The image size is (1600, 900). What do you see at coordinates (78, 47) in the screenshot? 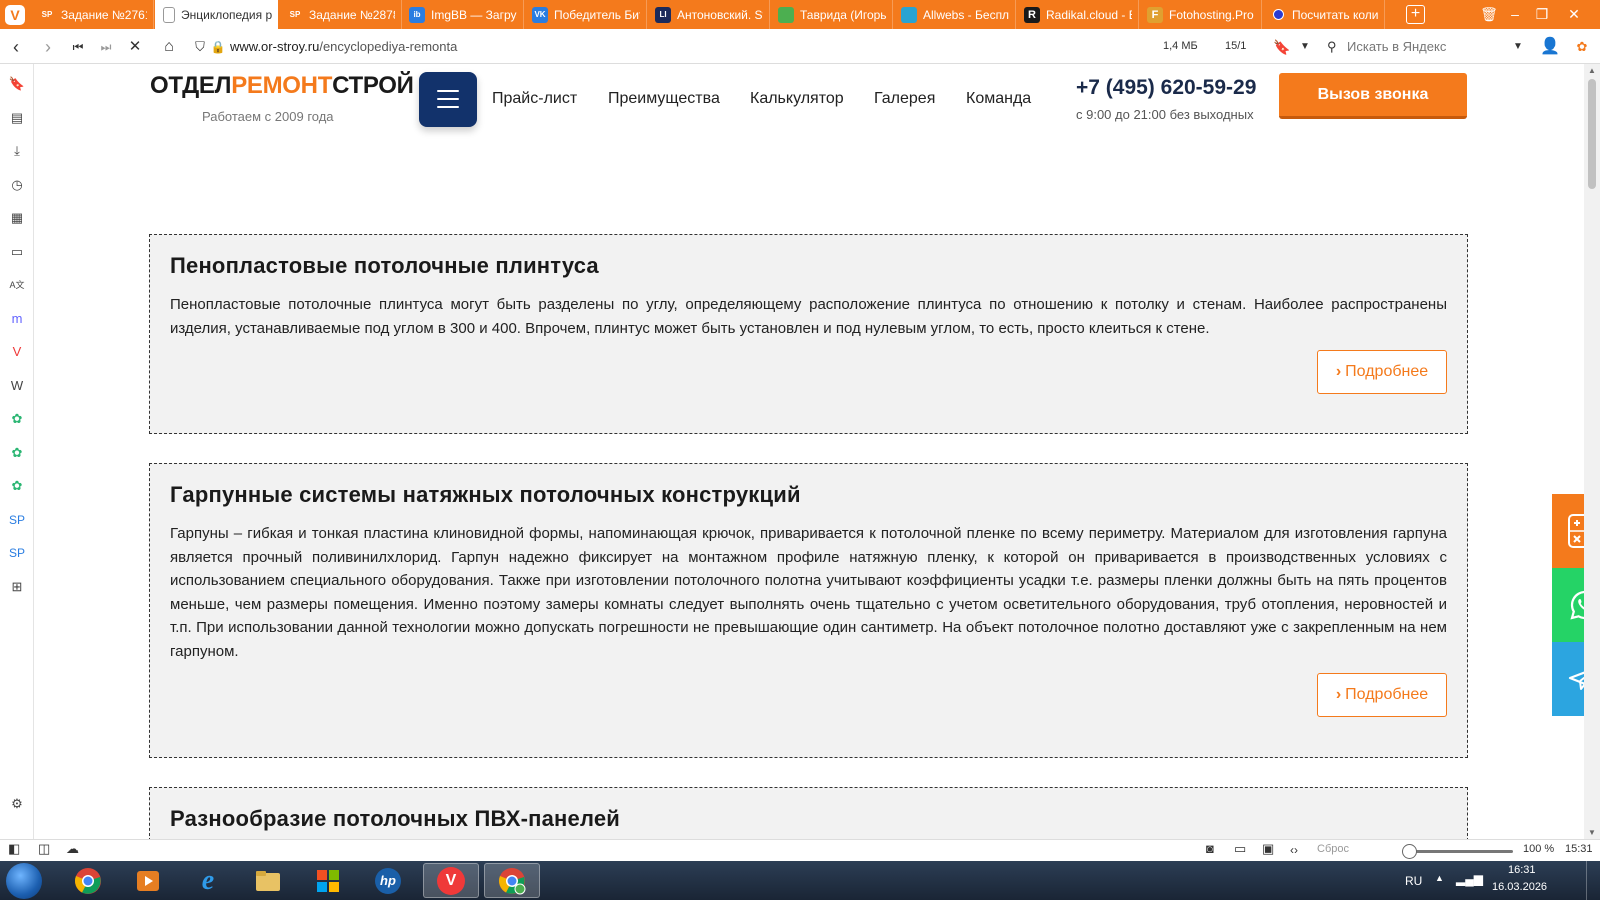
I see `rewind-button: ⏮` at bounding box center [78, 47].